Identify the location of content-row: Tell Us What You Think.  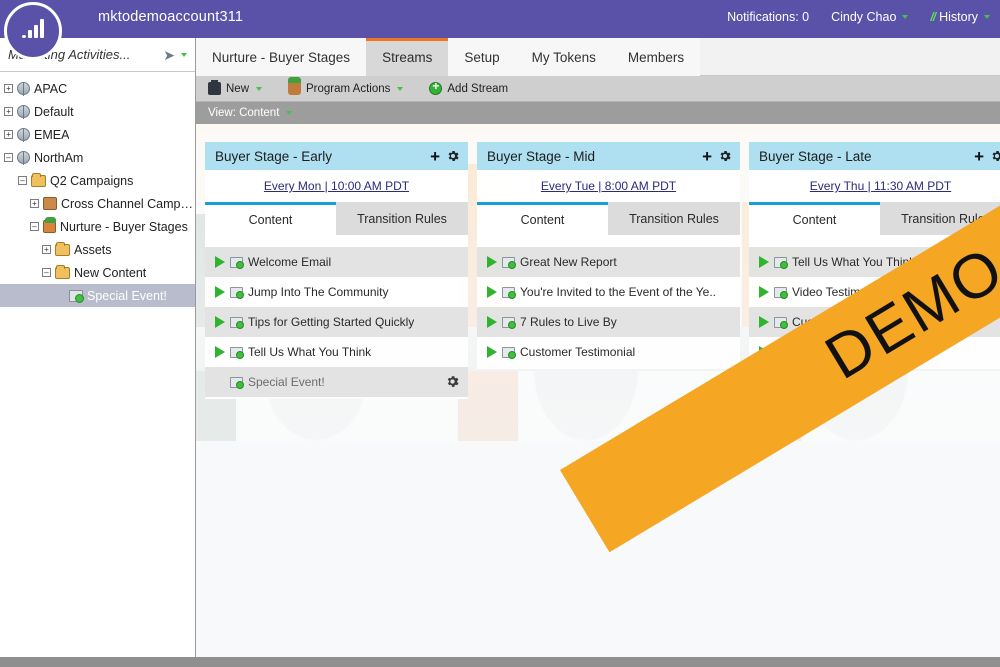
(336, 352).